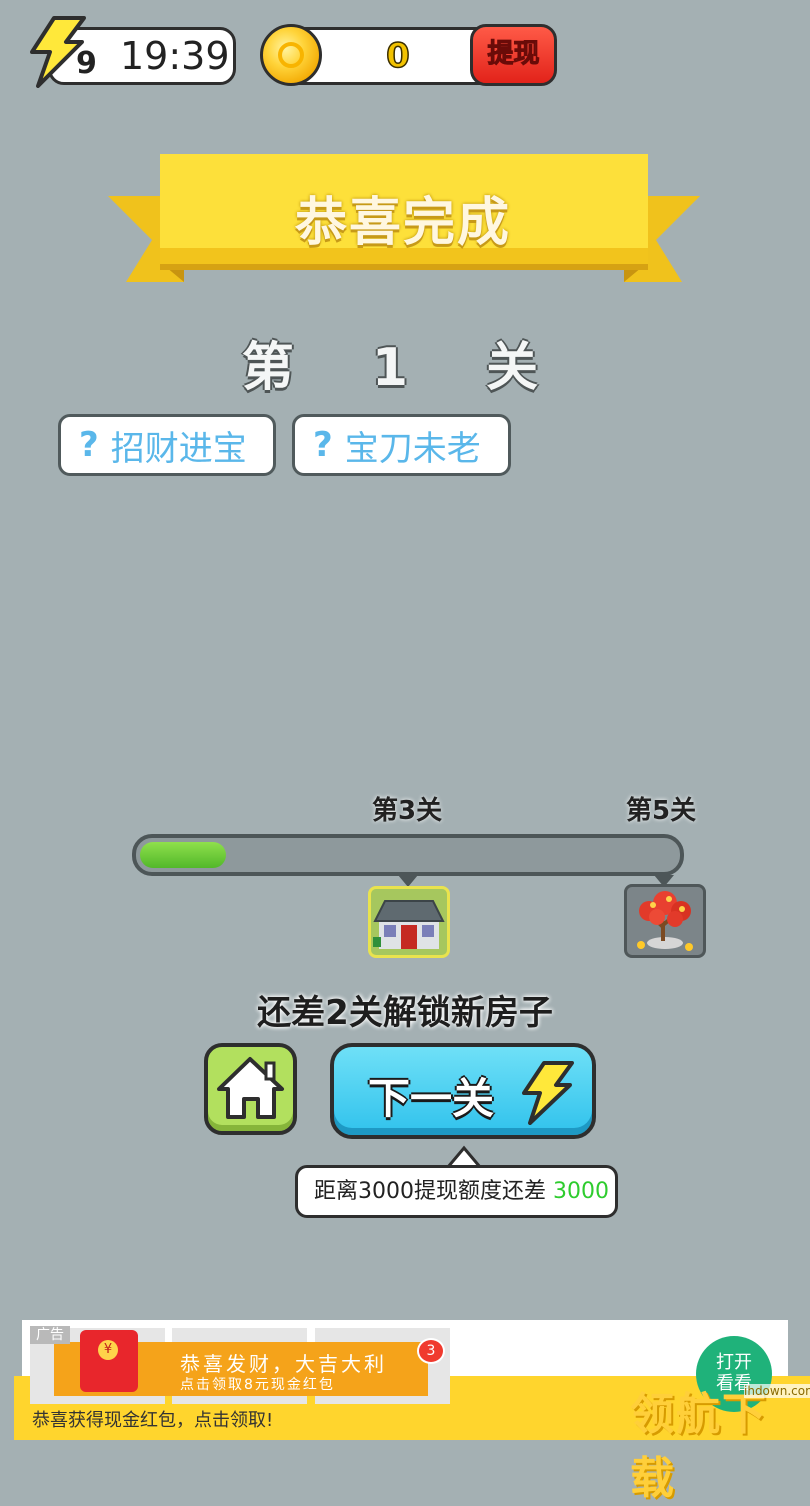  I want to click on level-progress-fill, so click(183, 855).